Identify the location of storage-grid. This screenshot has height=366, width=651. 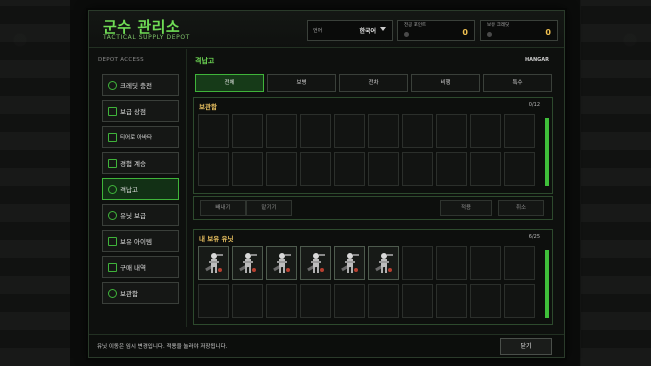
(366, 150).